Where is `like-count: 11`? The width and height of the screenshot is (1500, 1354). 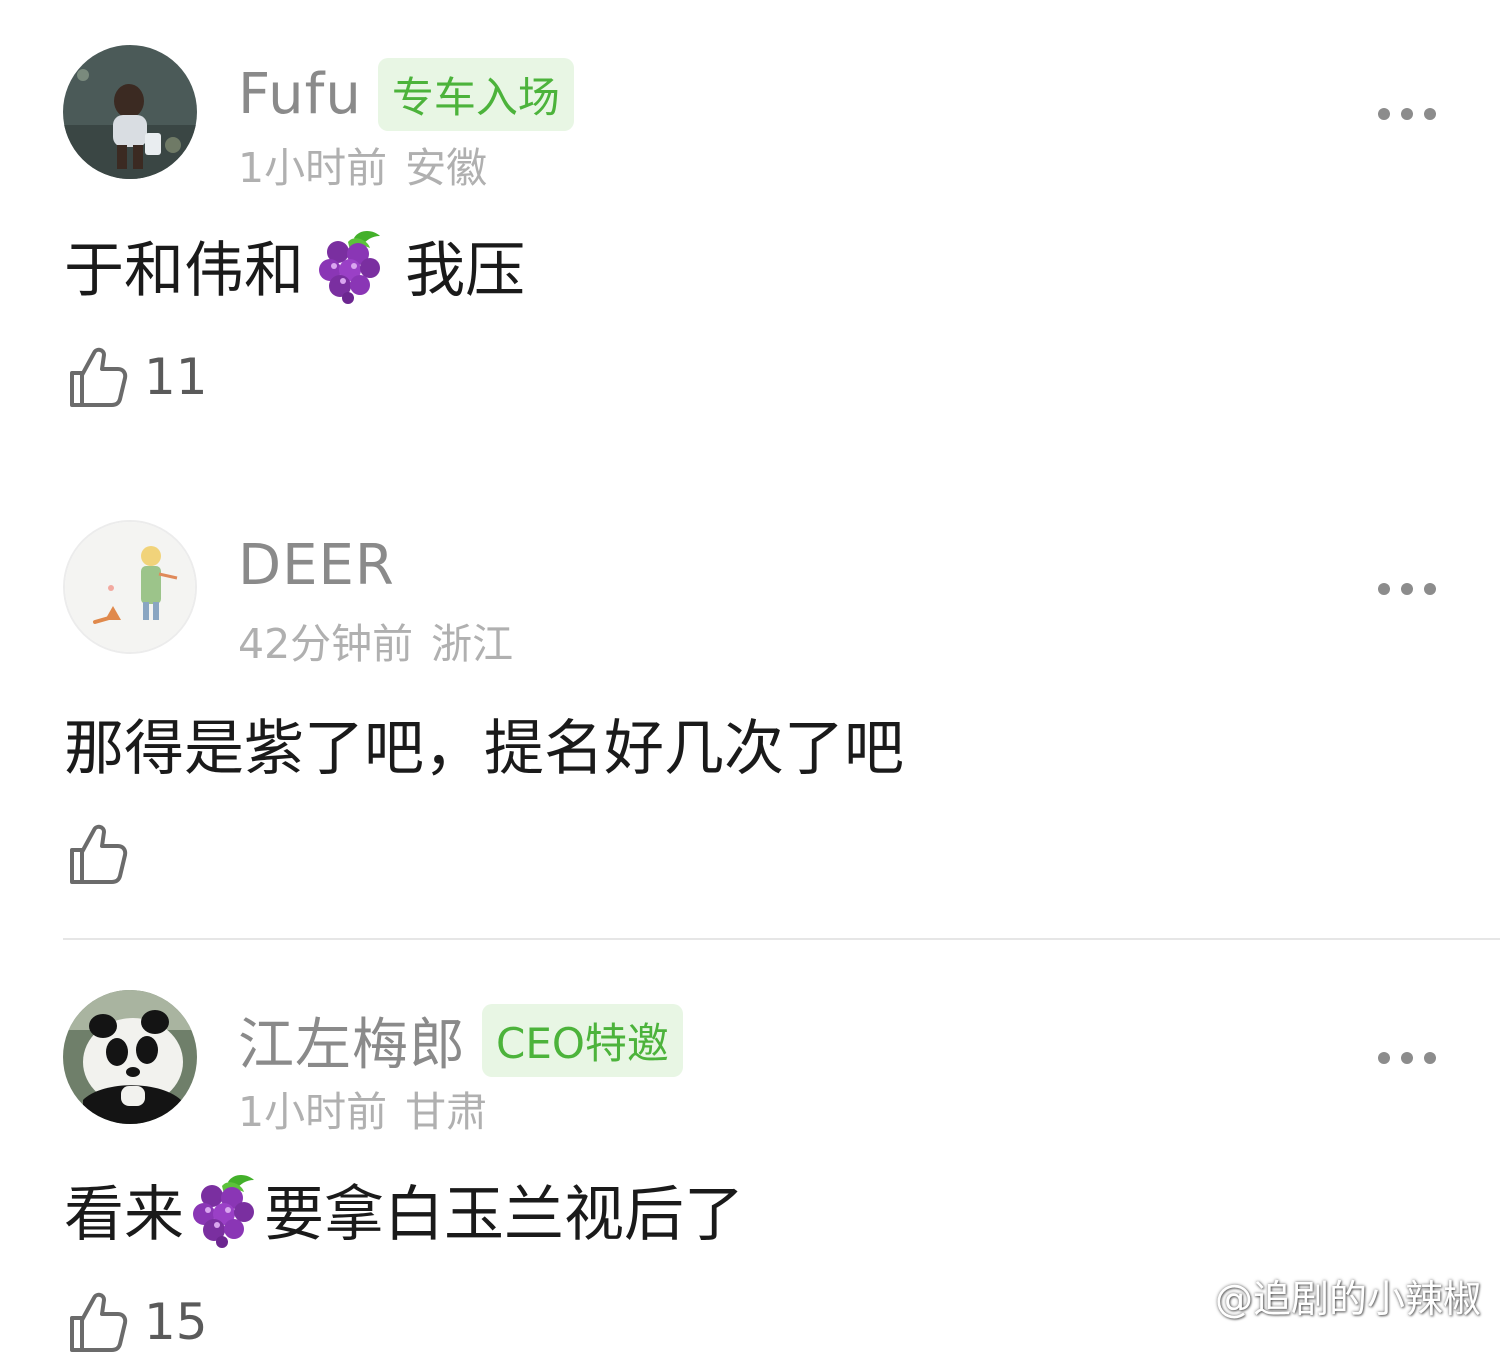
like-count: 11 is located at coordinates (176, 377).